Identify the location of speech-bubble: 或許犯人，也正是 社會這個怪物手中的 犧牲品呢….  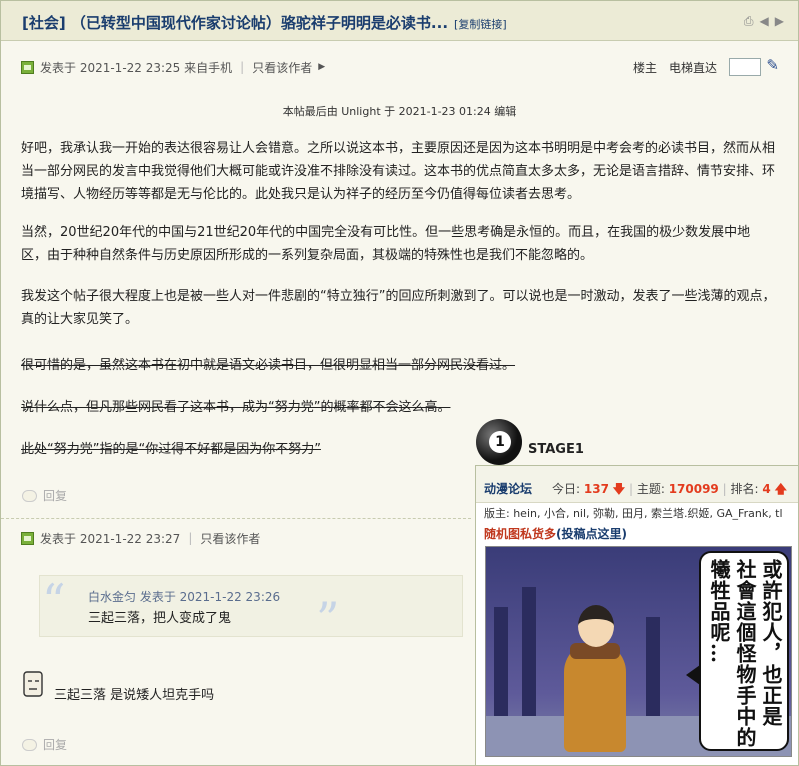
(744, 651).